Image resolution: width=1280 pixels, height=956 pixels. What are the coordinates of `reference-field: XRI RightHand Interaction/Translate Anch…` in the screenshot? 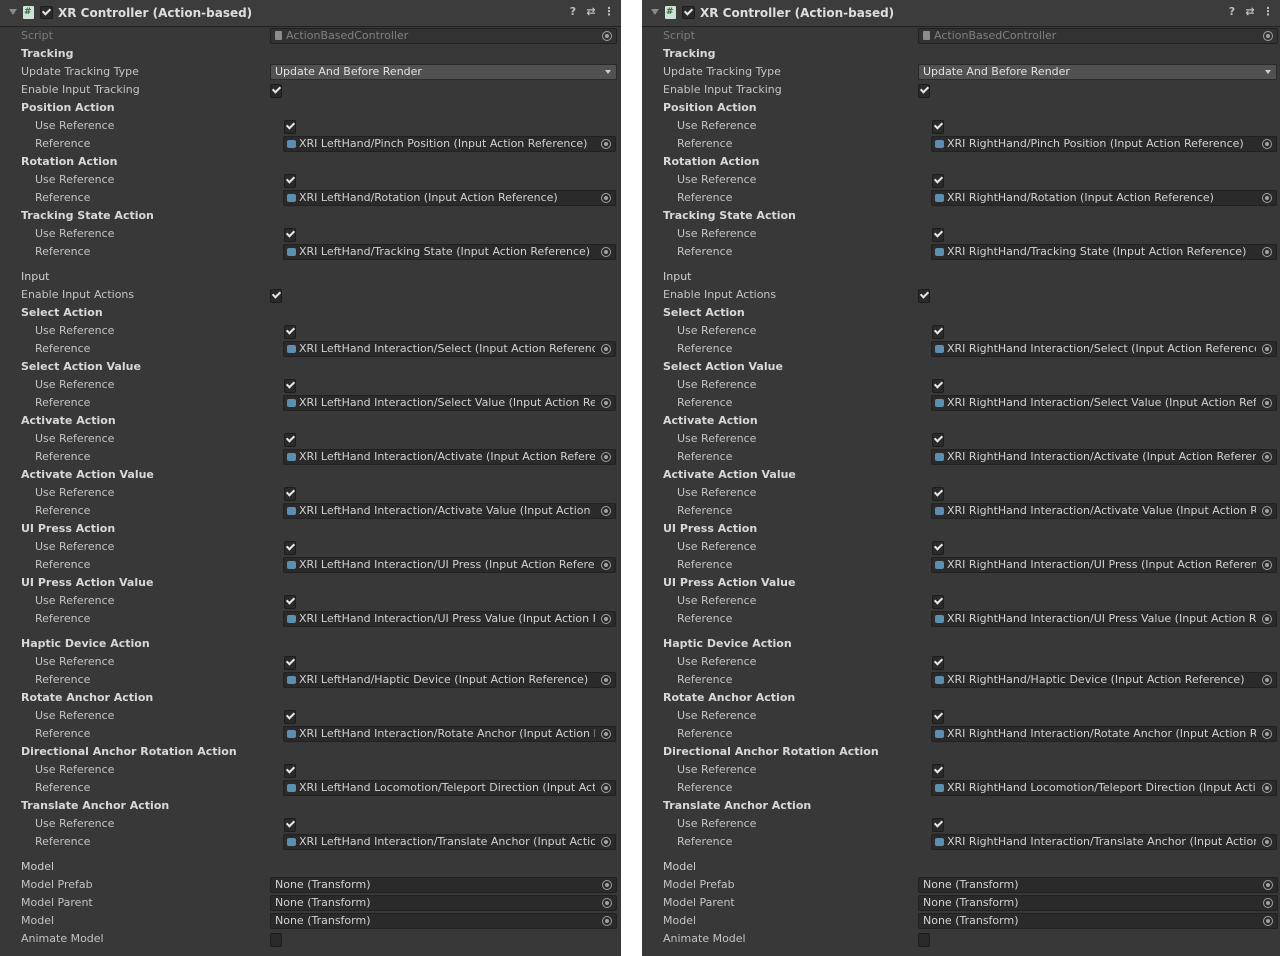 It's located at (1104, 842).